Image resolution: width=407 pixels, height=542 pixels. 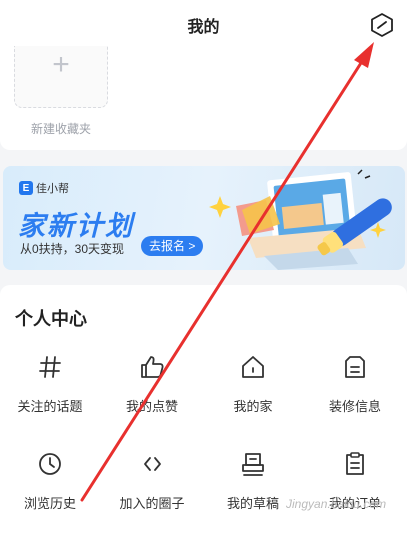 I want to click on menu-browse-history: 浏览历史, so click(x=50, y=481).